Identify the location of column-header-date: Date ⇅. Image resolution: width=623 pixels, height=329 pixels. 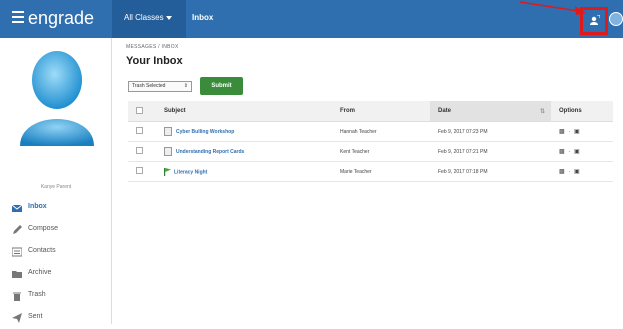
(490, 111).